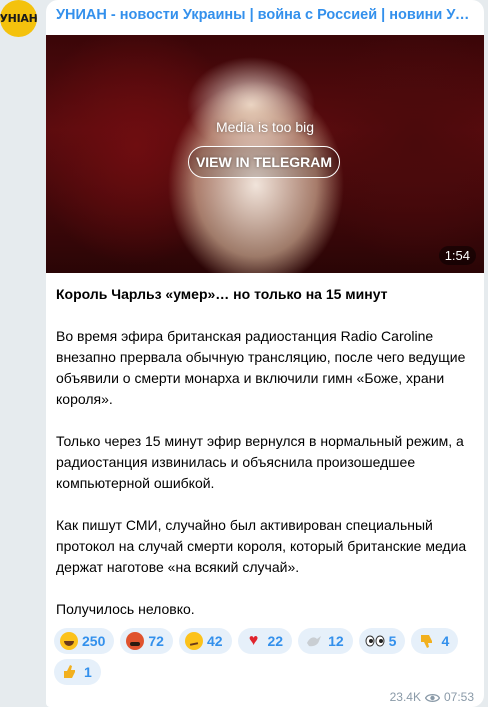  I want to click on video-duration-badge: 1:54, so click(457, 255).